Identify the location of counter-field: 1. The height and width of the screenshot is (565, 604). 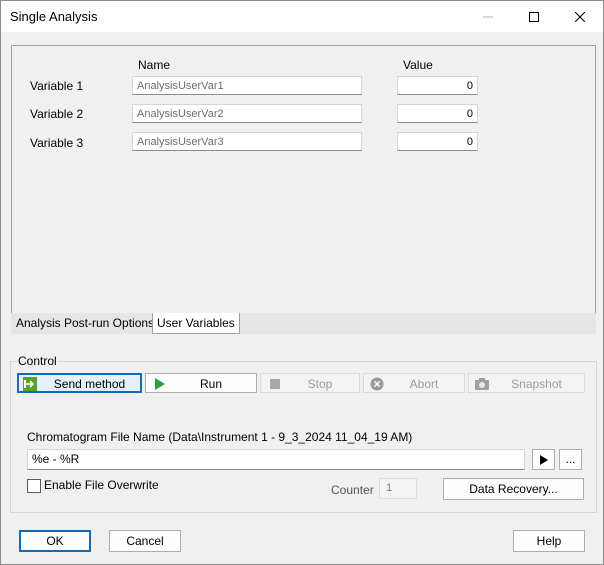
(398, 488).